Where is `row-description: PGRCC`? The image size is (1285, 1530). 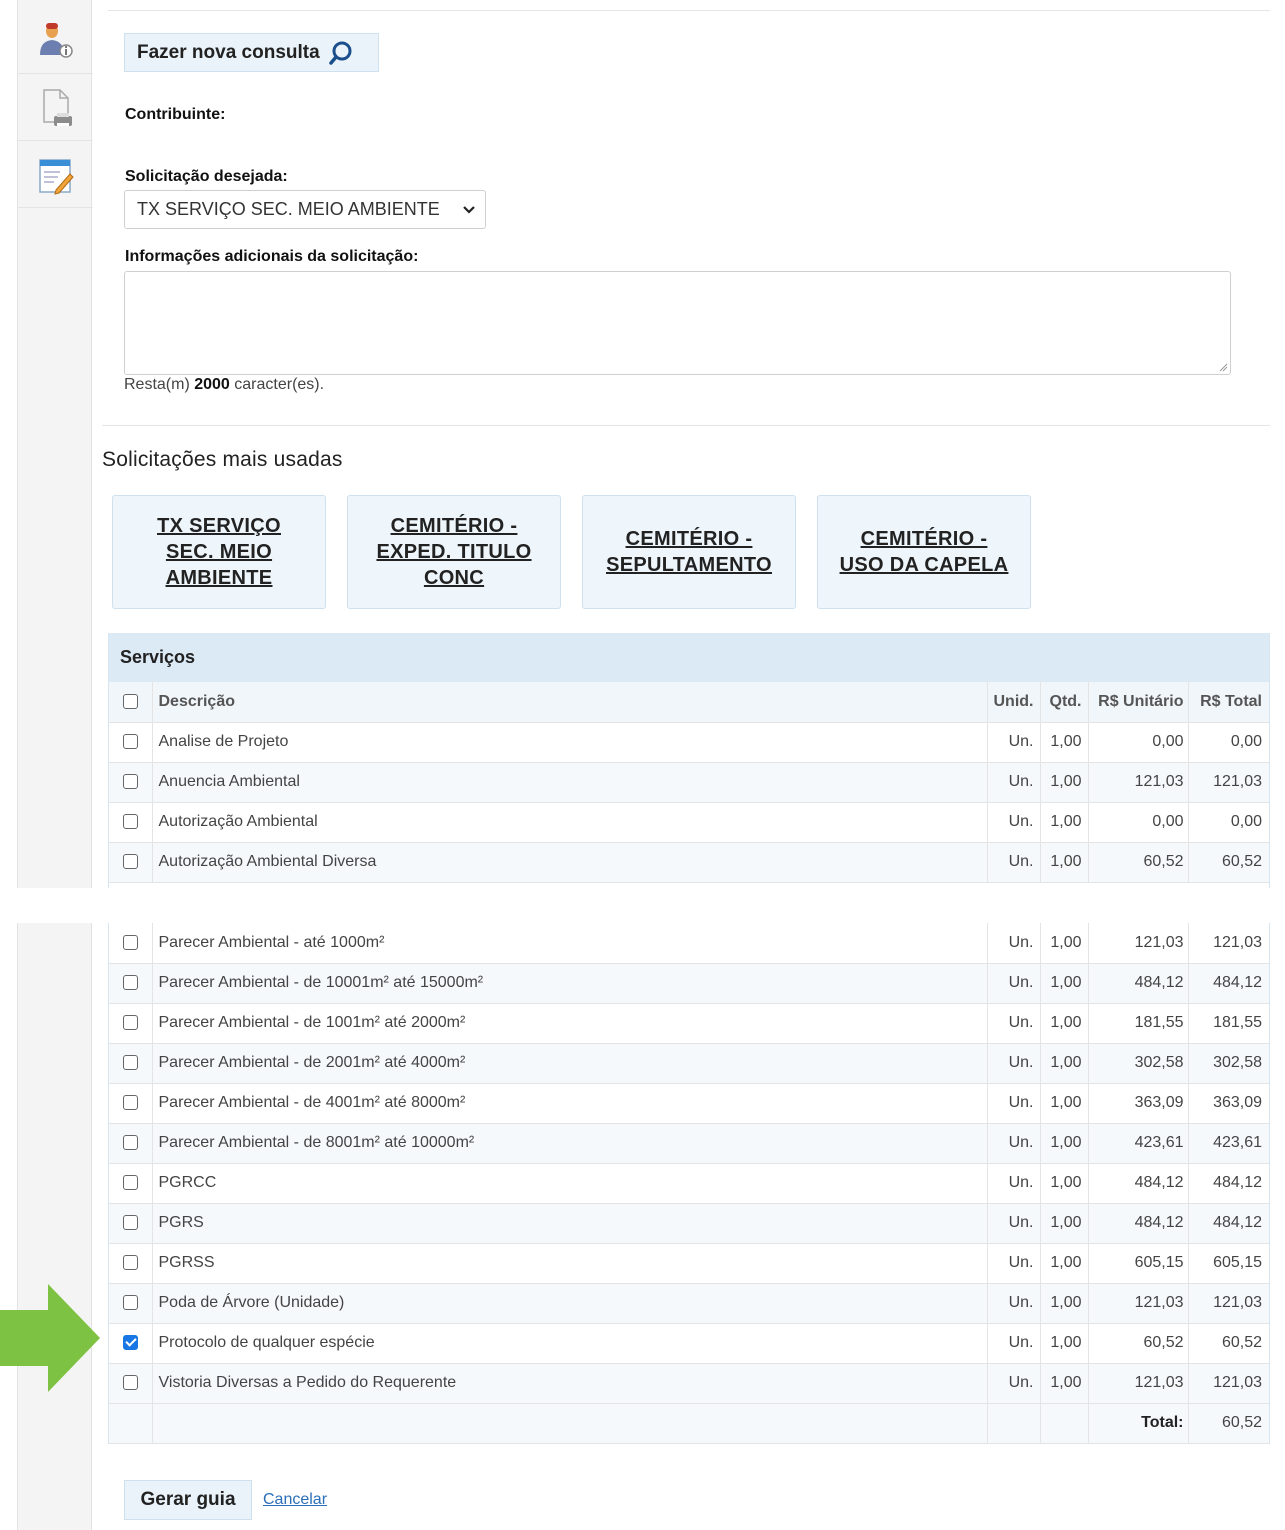
row-description: PGRCC is located at coordinates (570, 1183).